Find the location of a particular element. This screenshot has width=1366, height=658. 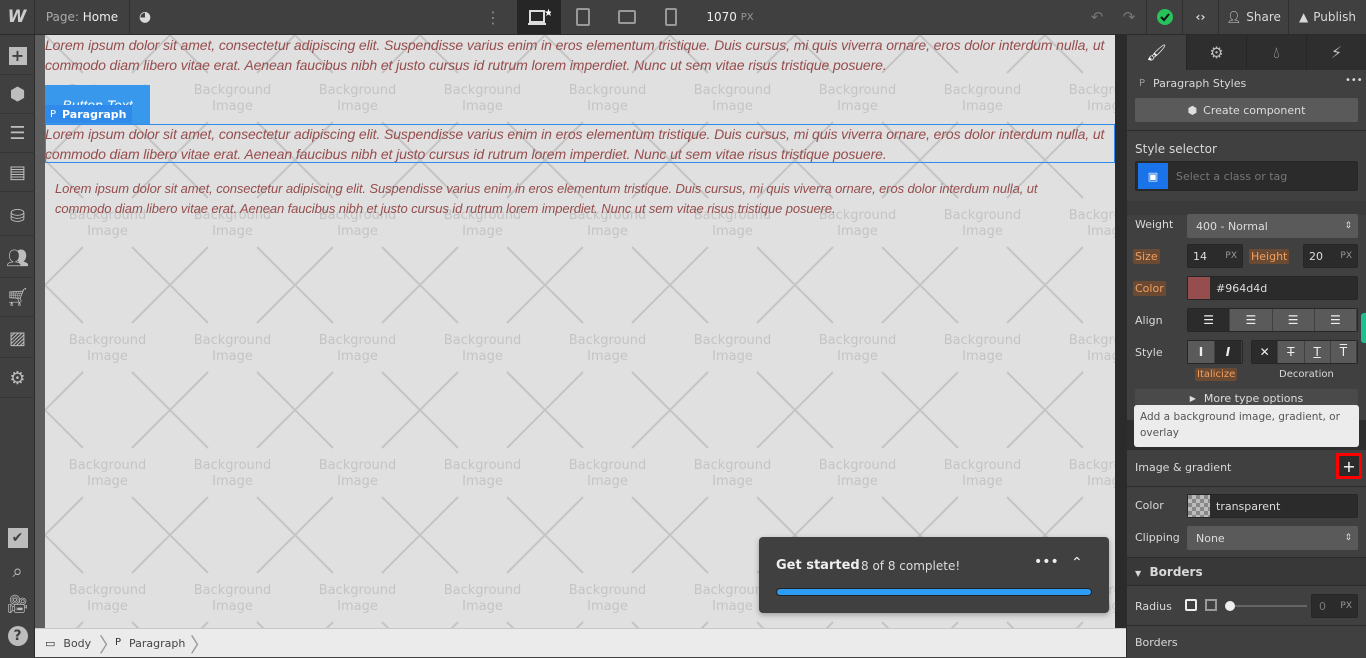

more-options-icon: ••• is located at coordinates (1354, 80).